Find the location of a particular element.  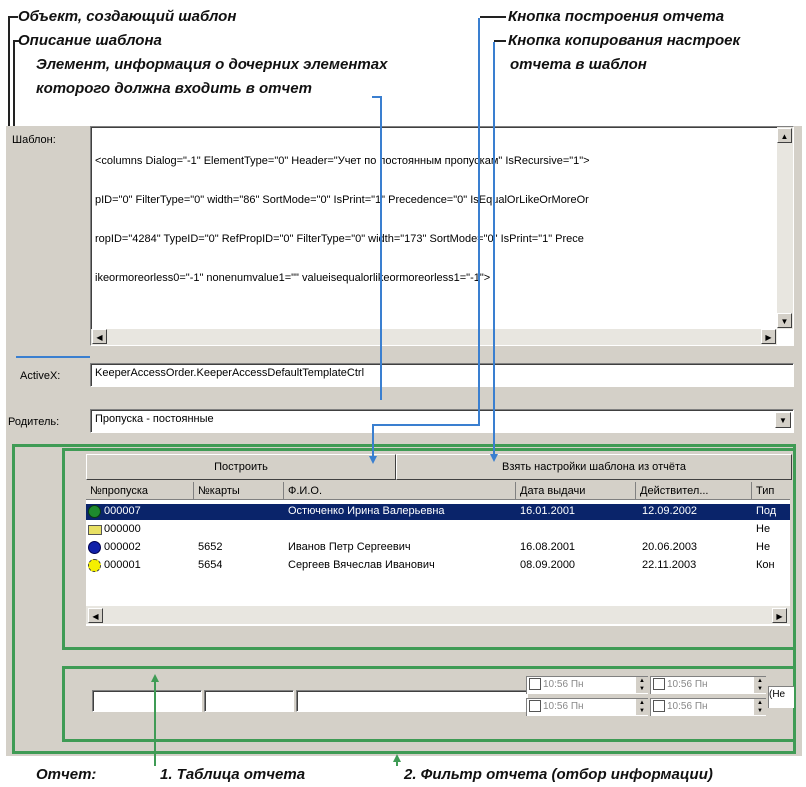

grid-horizontal-scrollbar is located at coordinates (438, 615).